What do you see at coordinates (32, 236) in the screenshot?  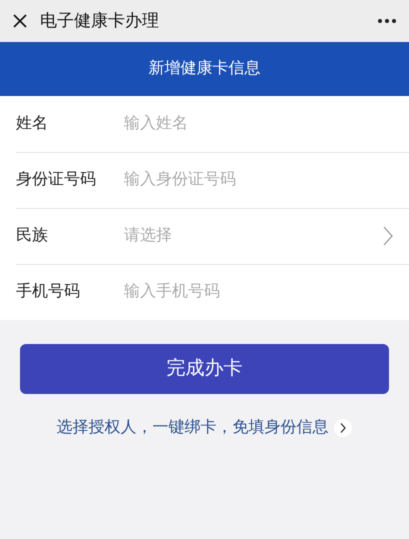 I see `field-label: 民族` at bounding box center [32, 236].